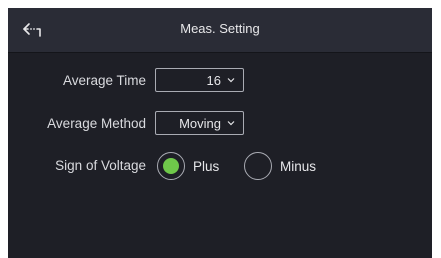 The image size is (441, 258). I want to click on radio-button-plus, so click(171, 166).